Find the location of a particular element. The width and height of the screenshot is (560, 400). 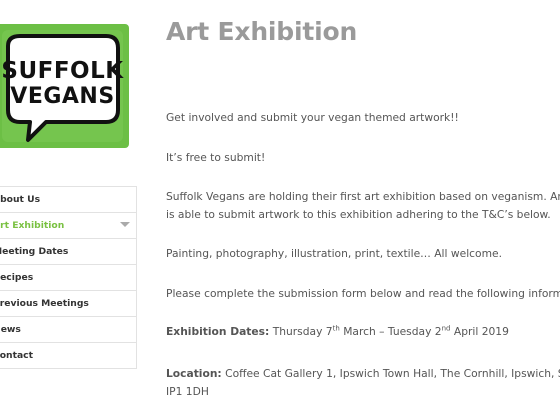

sidebar-item-label: Recipes is located at coordinates (17, 277).